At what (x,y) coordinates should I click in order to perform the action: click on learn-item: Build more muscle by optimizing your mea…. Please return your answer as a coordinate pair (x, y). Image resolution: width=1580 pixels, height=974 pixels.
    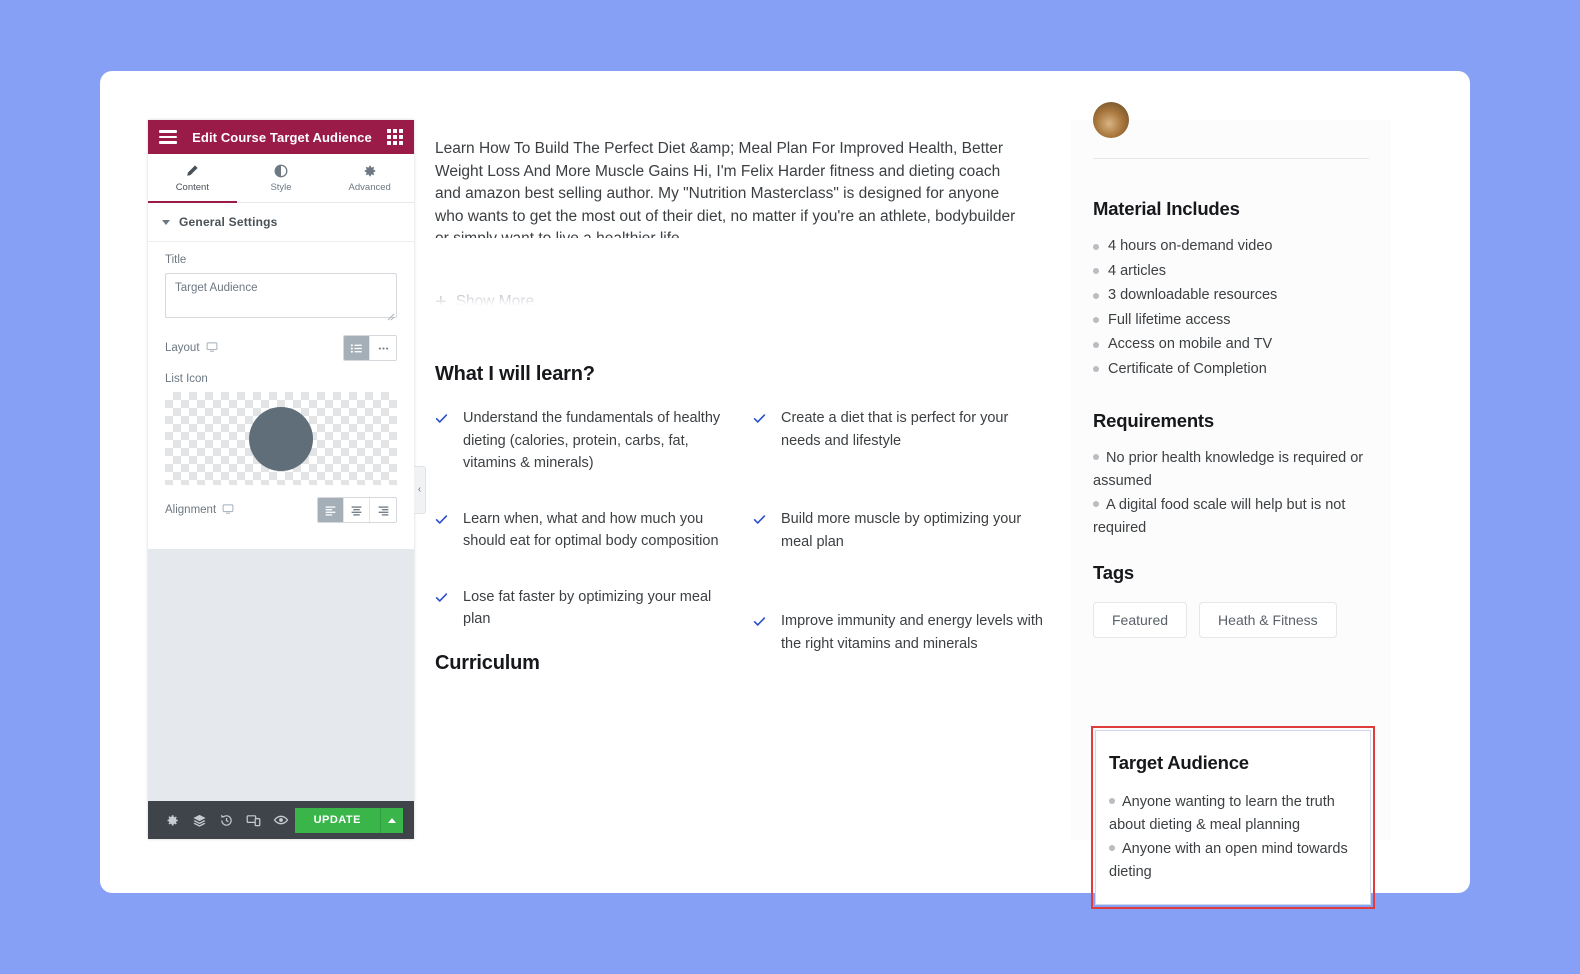
    Looking at the image, I should click on (898, 530).